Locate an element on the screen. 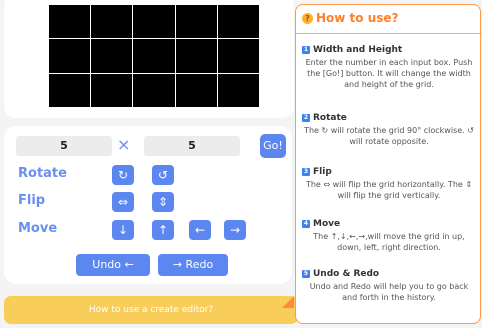 This screenshot has width=482, height=328. height-input: 5 is located at coordinates (192, 146).